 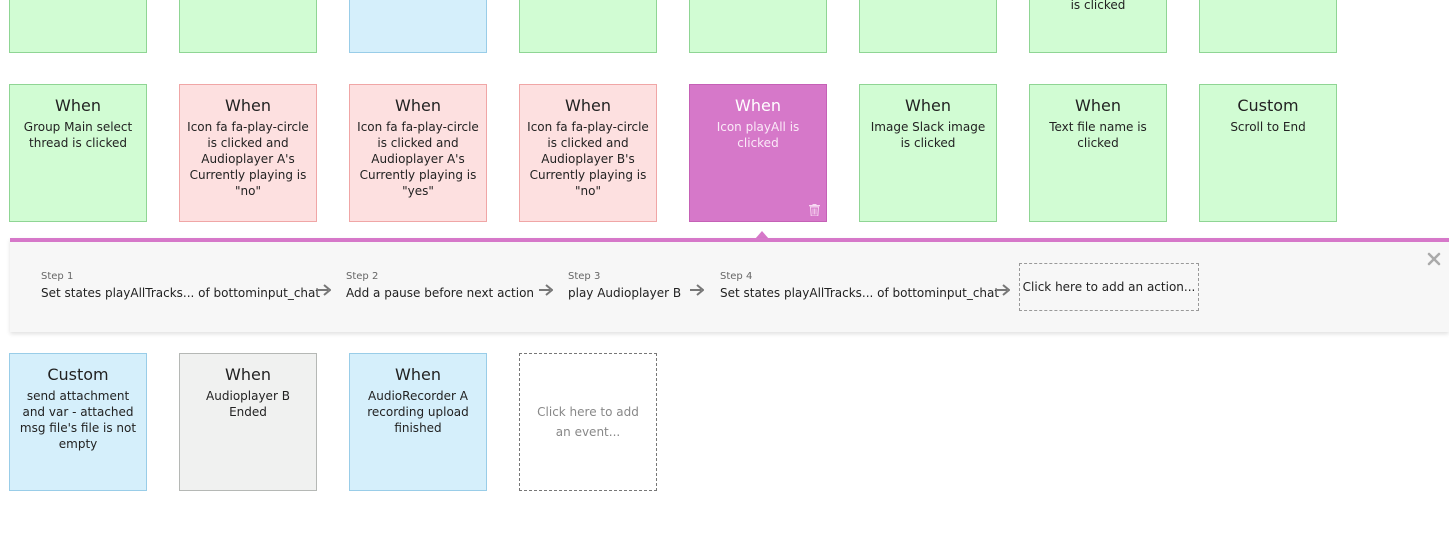 What do you see at coordinates (78, 135) in the screenshot?
I see `event-description: Group Main select thread is clicked` at bounding box center [78, 135].